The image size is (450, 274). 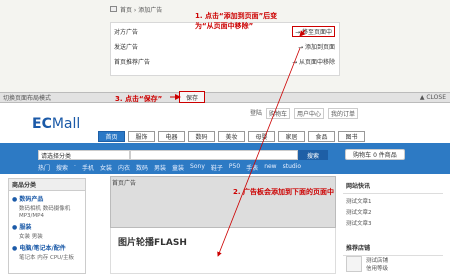 I want to click on tab-item: 食品, so click(x=321, y=136).